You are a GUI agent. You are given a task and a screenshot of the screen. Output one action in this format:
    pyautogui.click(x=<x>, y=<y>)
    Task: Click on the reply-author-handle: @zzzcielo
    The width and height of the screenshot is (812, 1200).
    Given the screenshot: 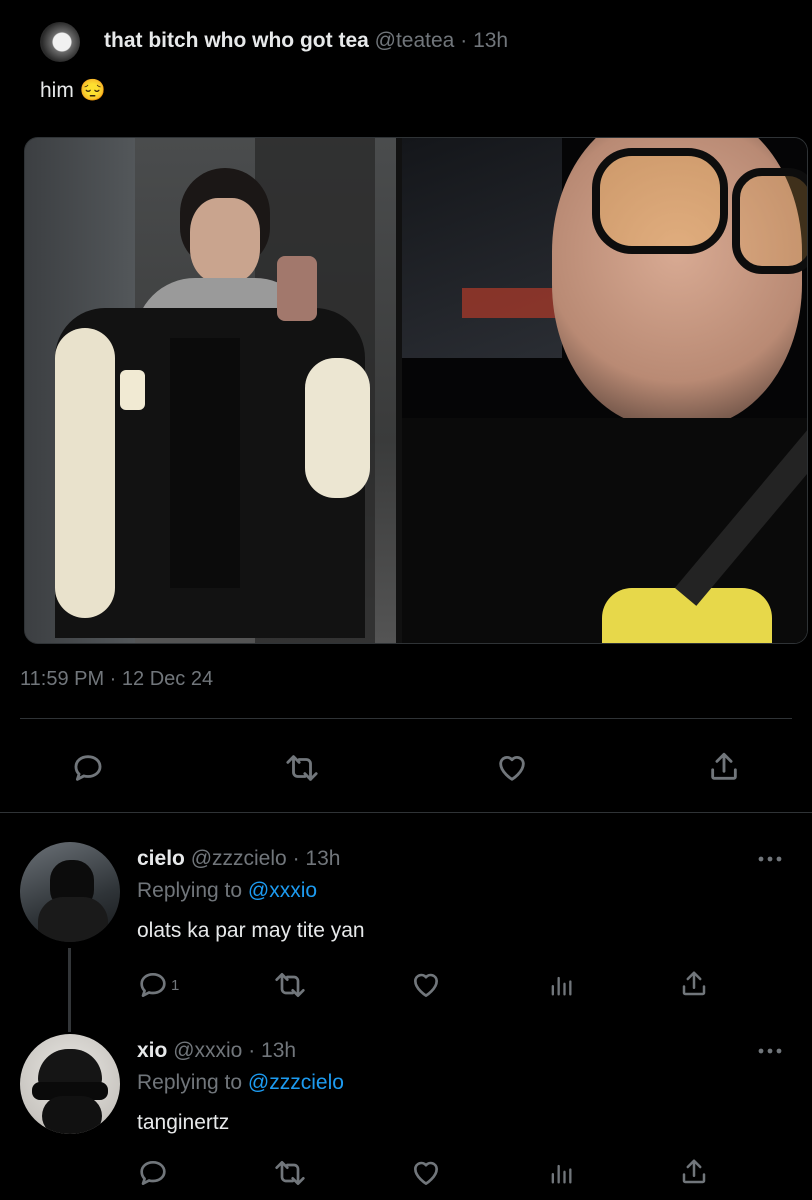 What is the action you would take?
    pyautogui.click(x=239, y=858)
    